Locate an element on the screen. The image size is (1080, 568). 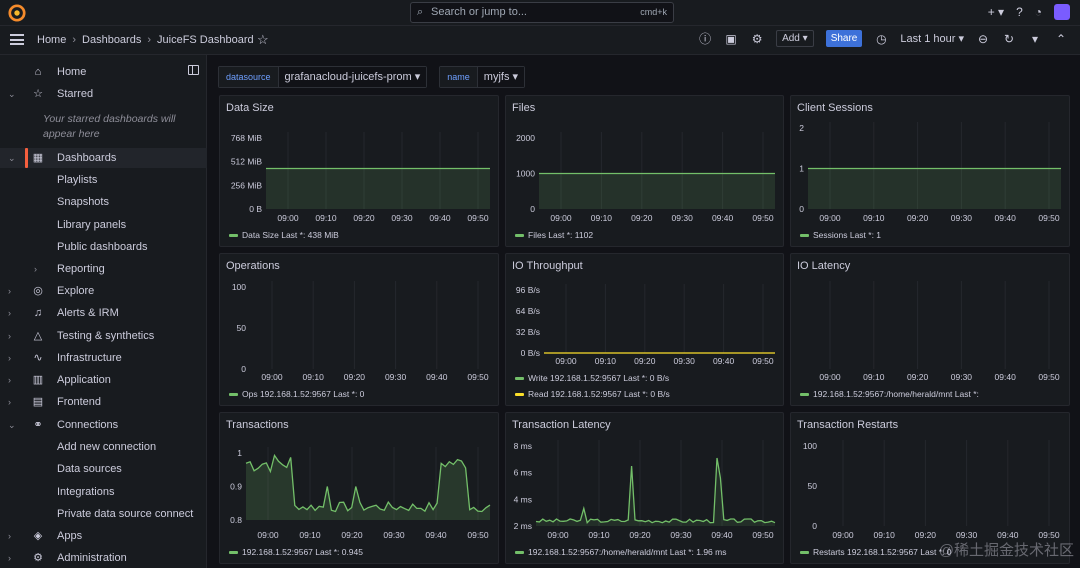
info-icon: ⓘ is located at coordinates (705, 38).